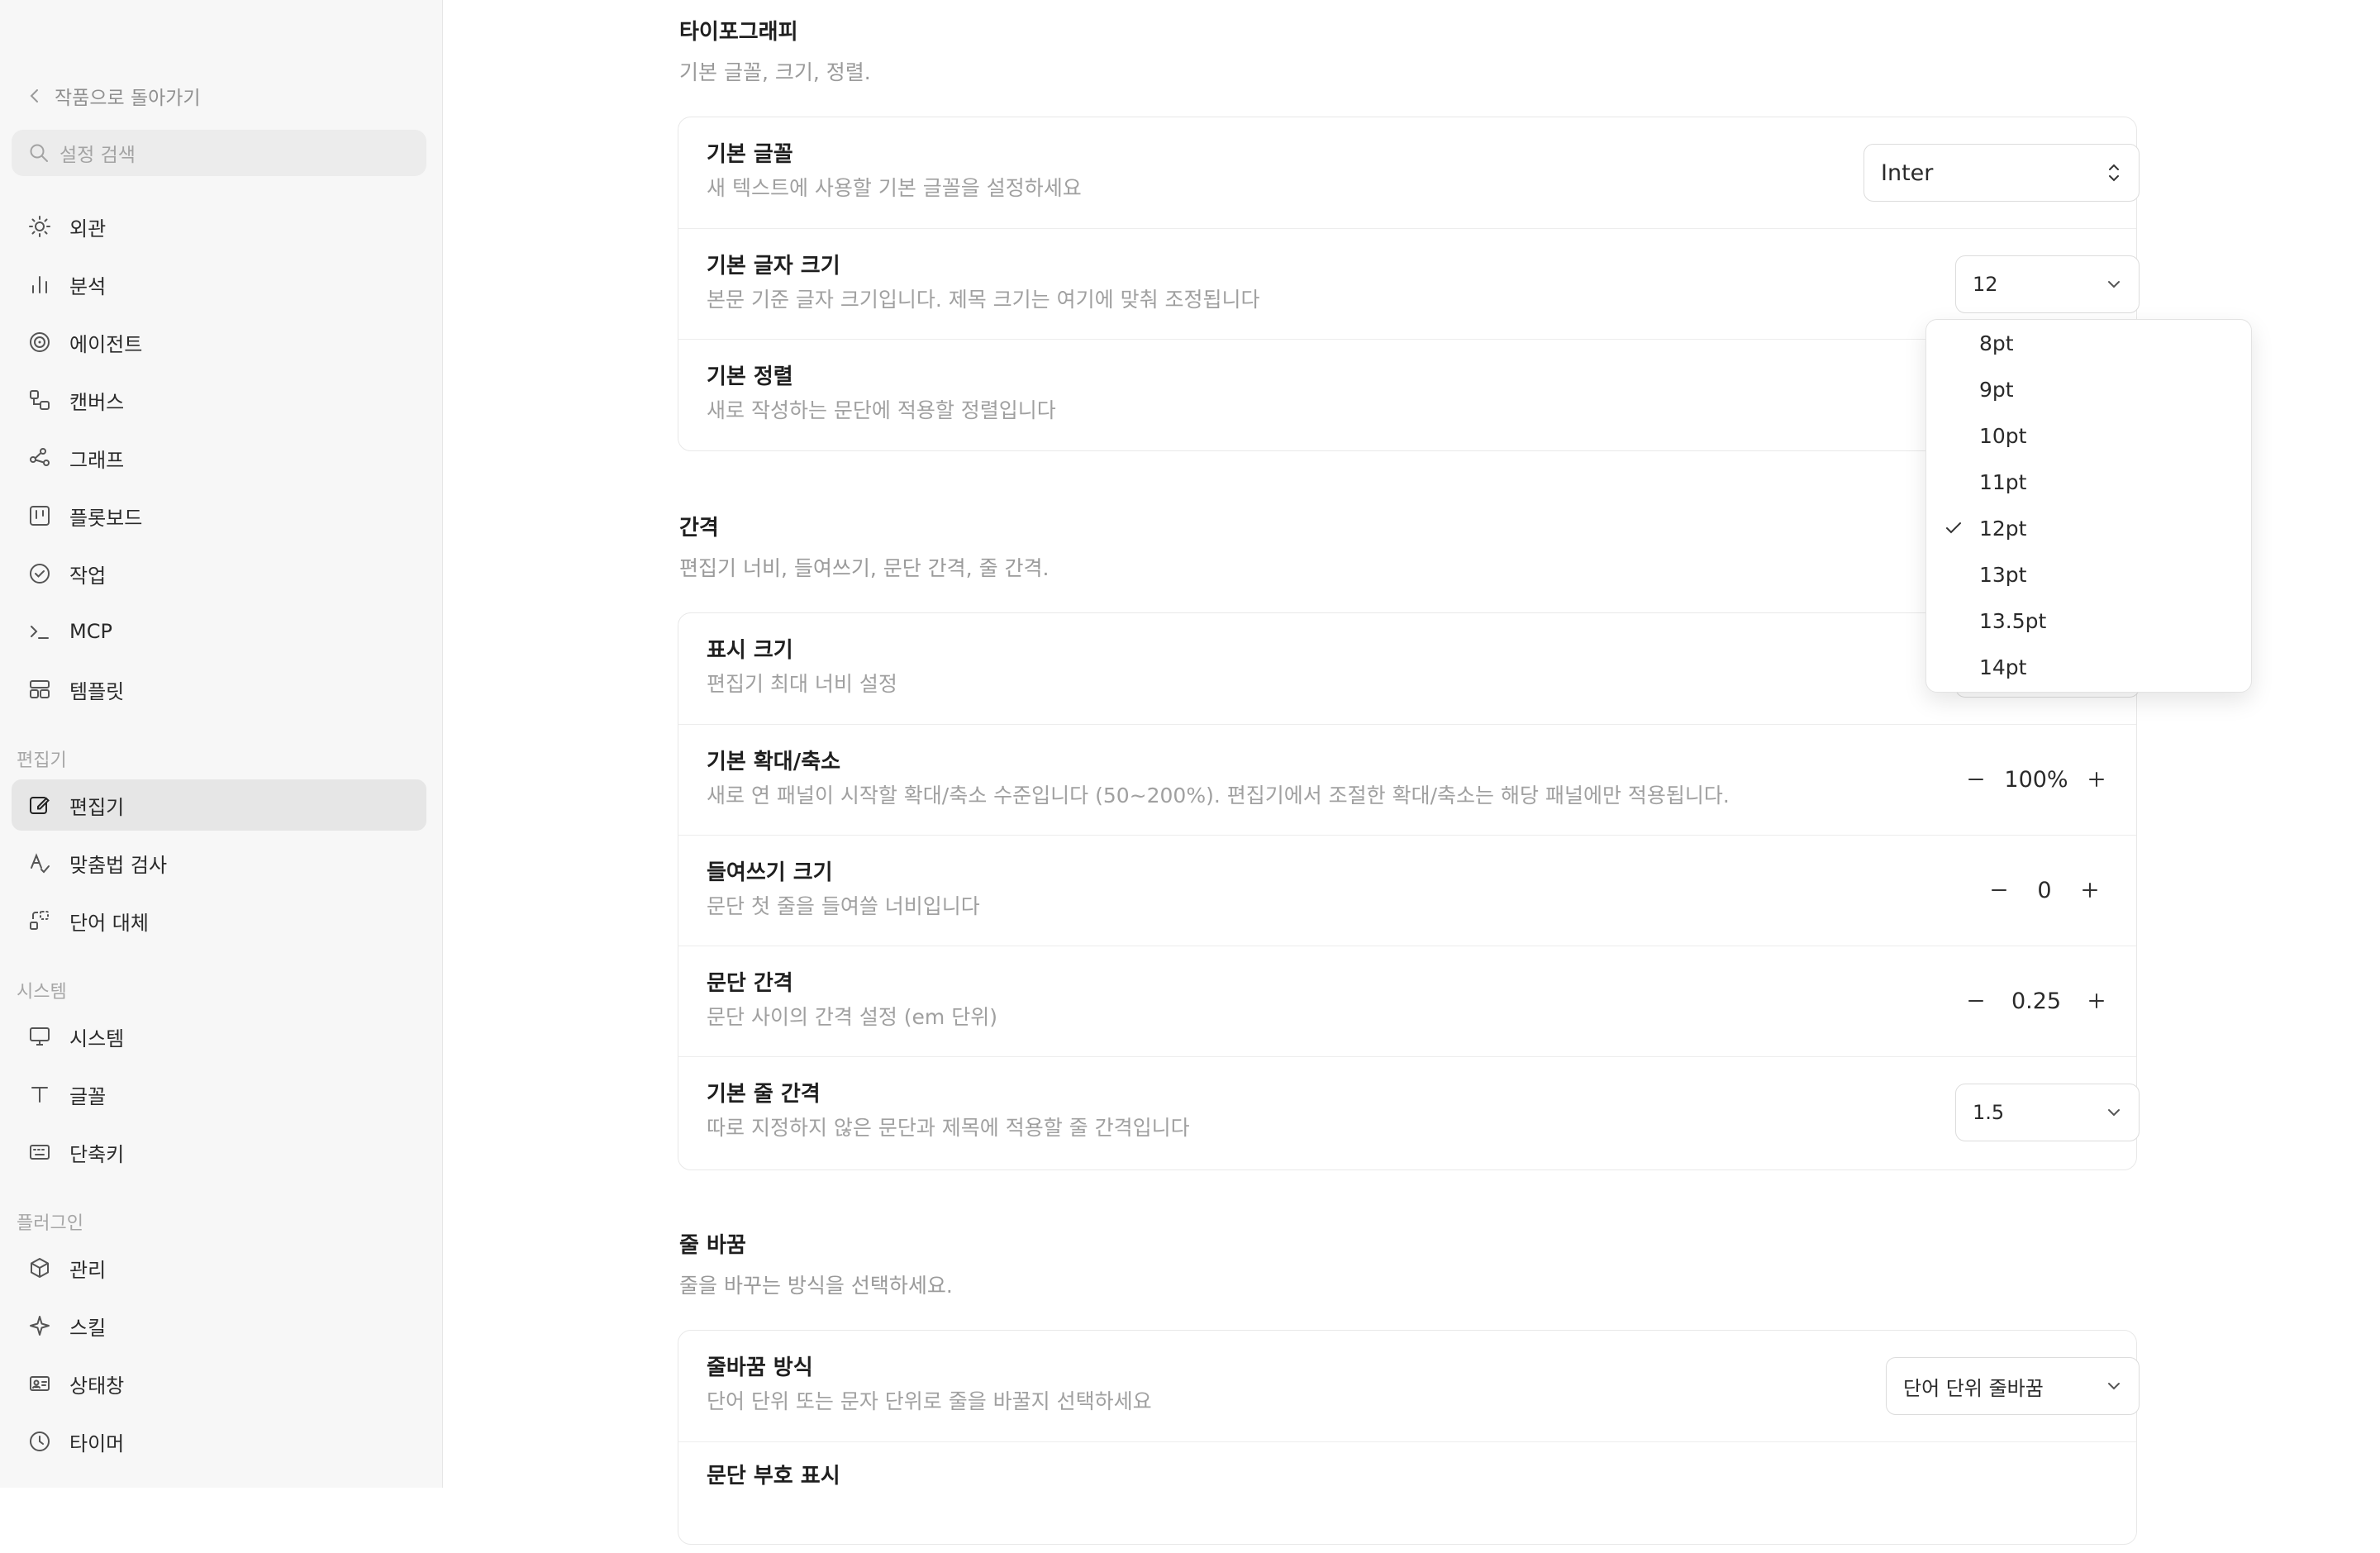  What do you see at coordinates (738, 33) in the screenshot?
I see `section-title-typography: 타이포그래피` at bounding box center [738, 33].